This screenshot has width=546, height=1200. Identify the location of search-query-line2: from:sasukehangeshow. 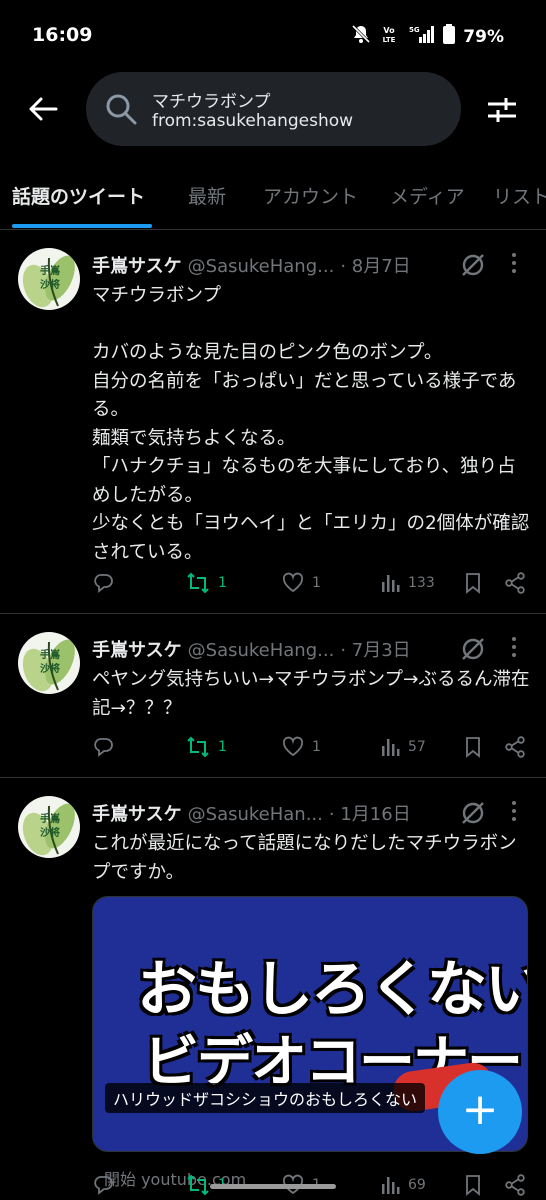
(253, 121).